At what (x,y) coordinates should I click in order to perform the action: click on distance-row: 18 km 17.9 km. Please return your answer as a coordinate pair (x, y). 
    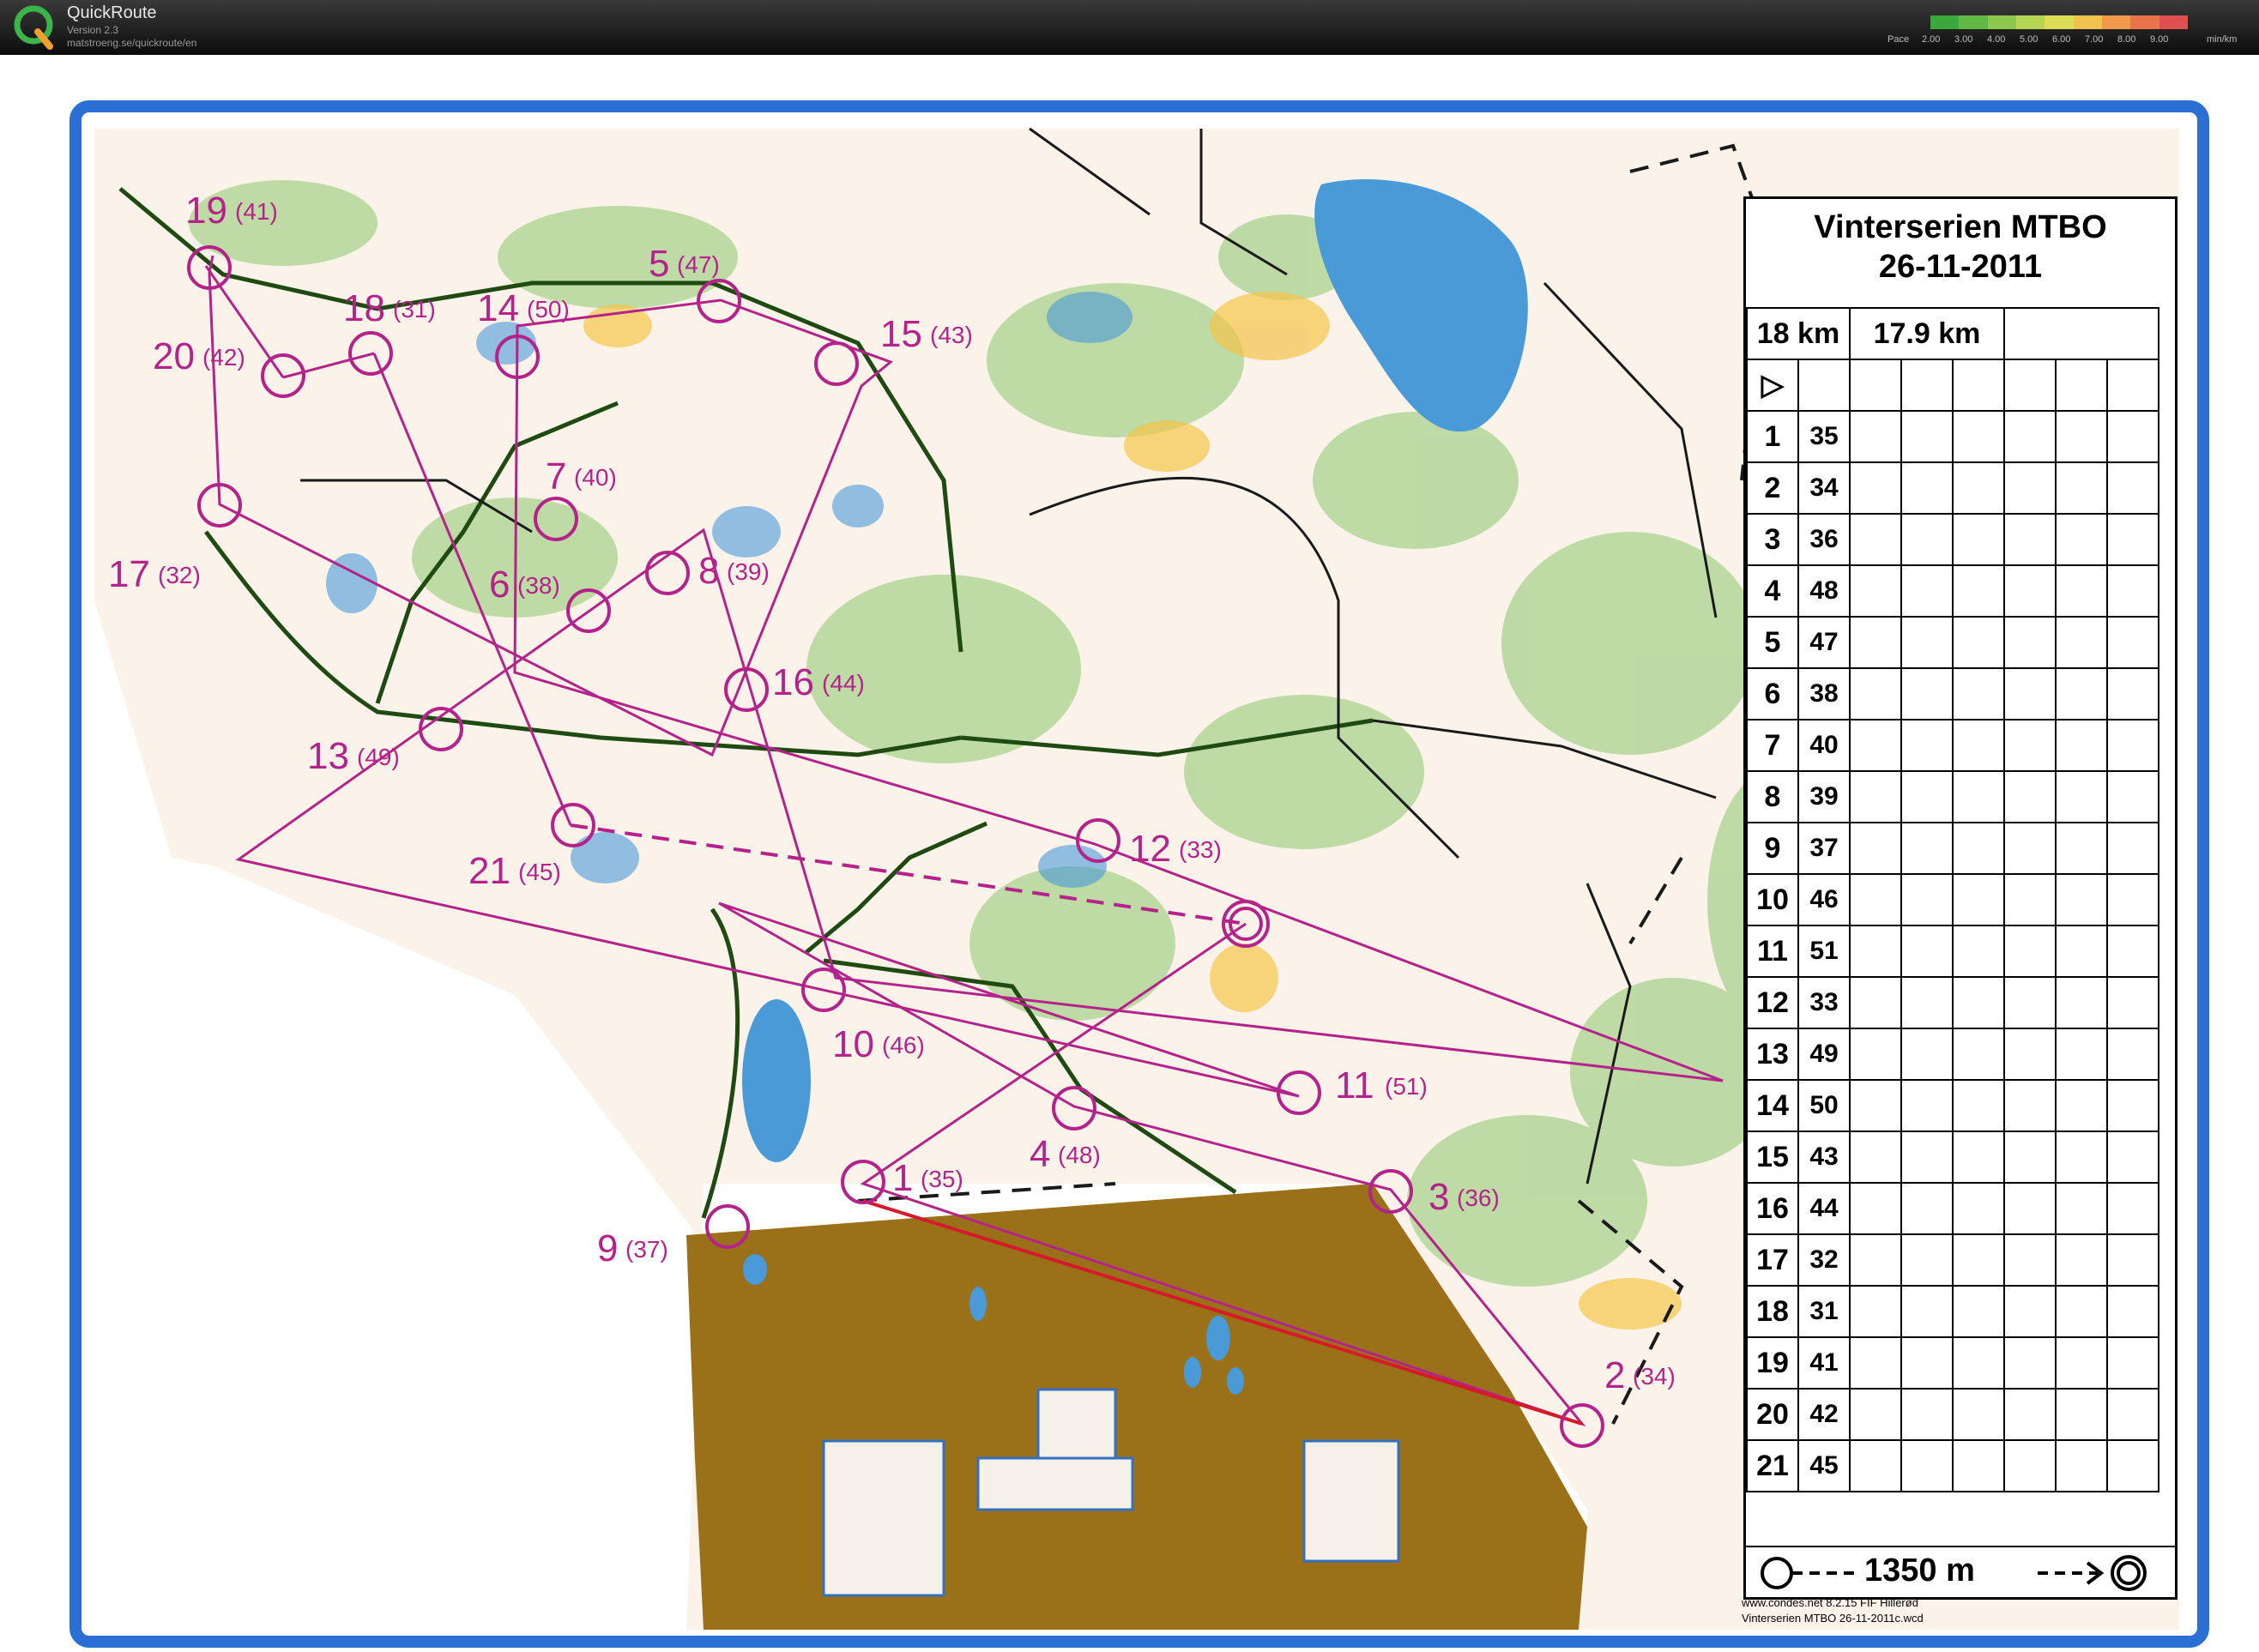
    Looking at the image, I should click on (1952, 333).